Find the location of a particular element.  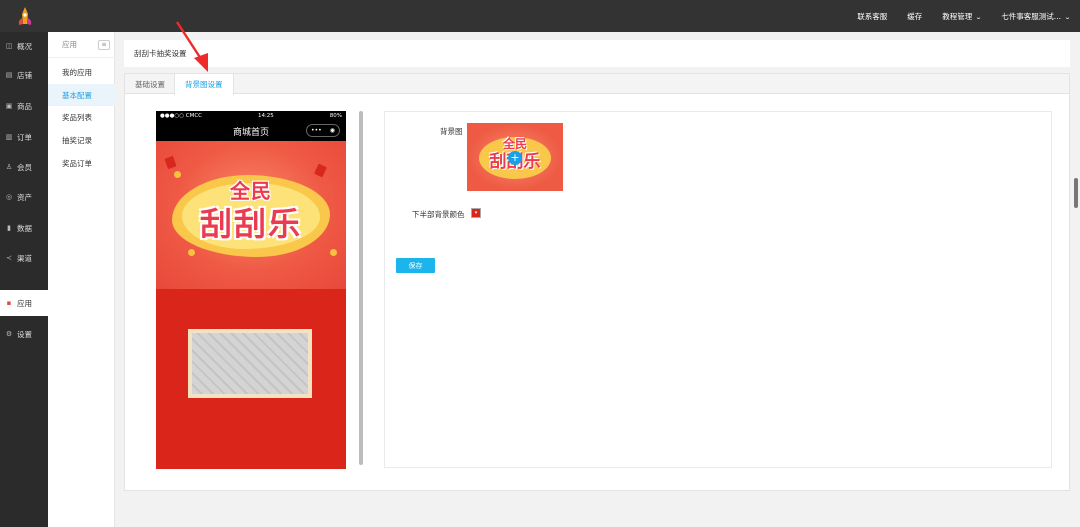

plus-icon: + is located at coordinates (515, 158).